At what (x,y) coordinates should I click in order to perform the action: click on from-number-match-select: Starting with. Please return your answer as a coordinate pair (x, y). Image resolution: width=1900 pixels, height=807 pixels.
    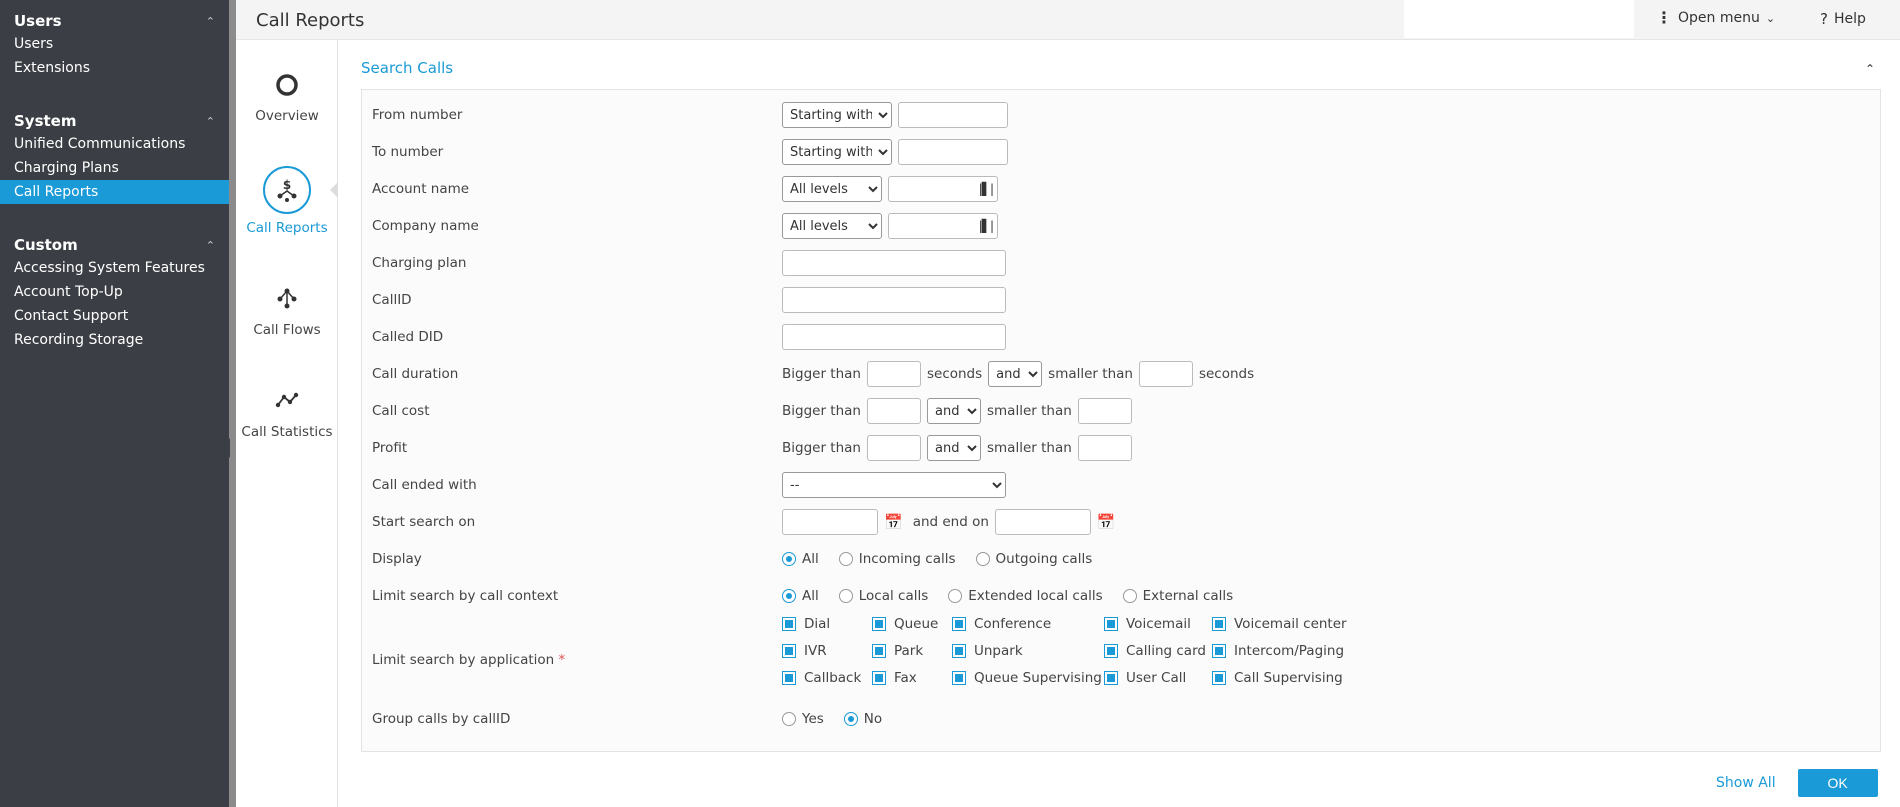
    Looking at the image, I should click on (837, 115).